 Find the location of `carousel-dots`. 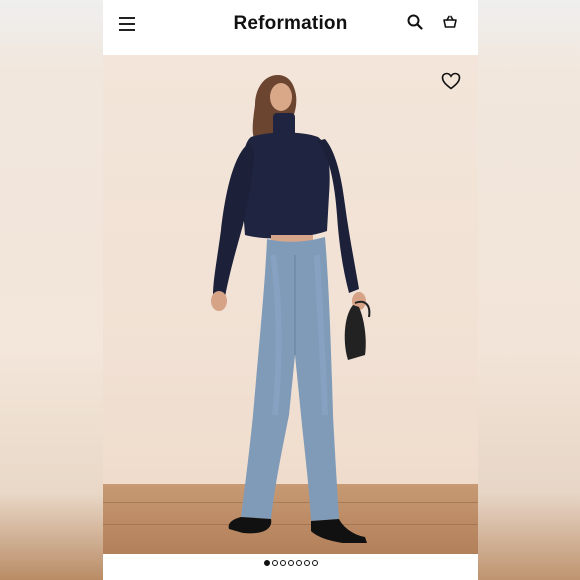

carousel-dots is located at coordinates (290, 567).